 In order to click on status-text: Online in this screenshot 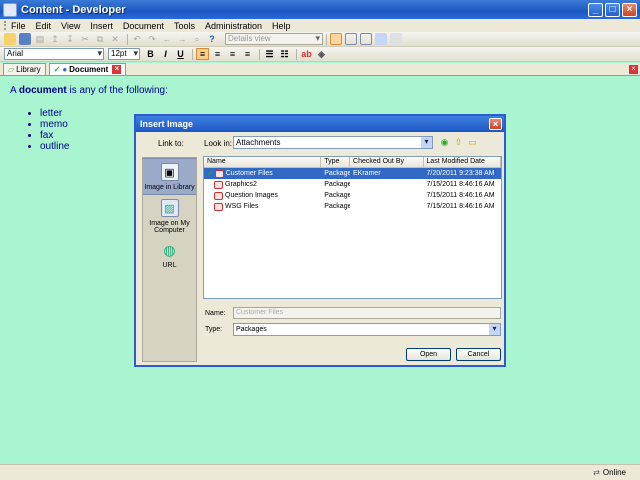, I will do `click(614, 472)`.